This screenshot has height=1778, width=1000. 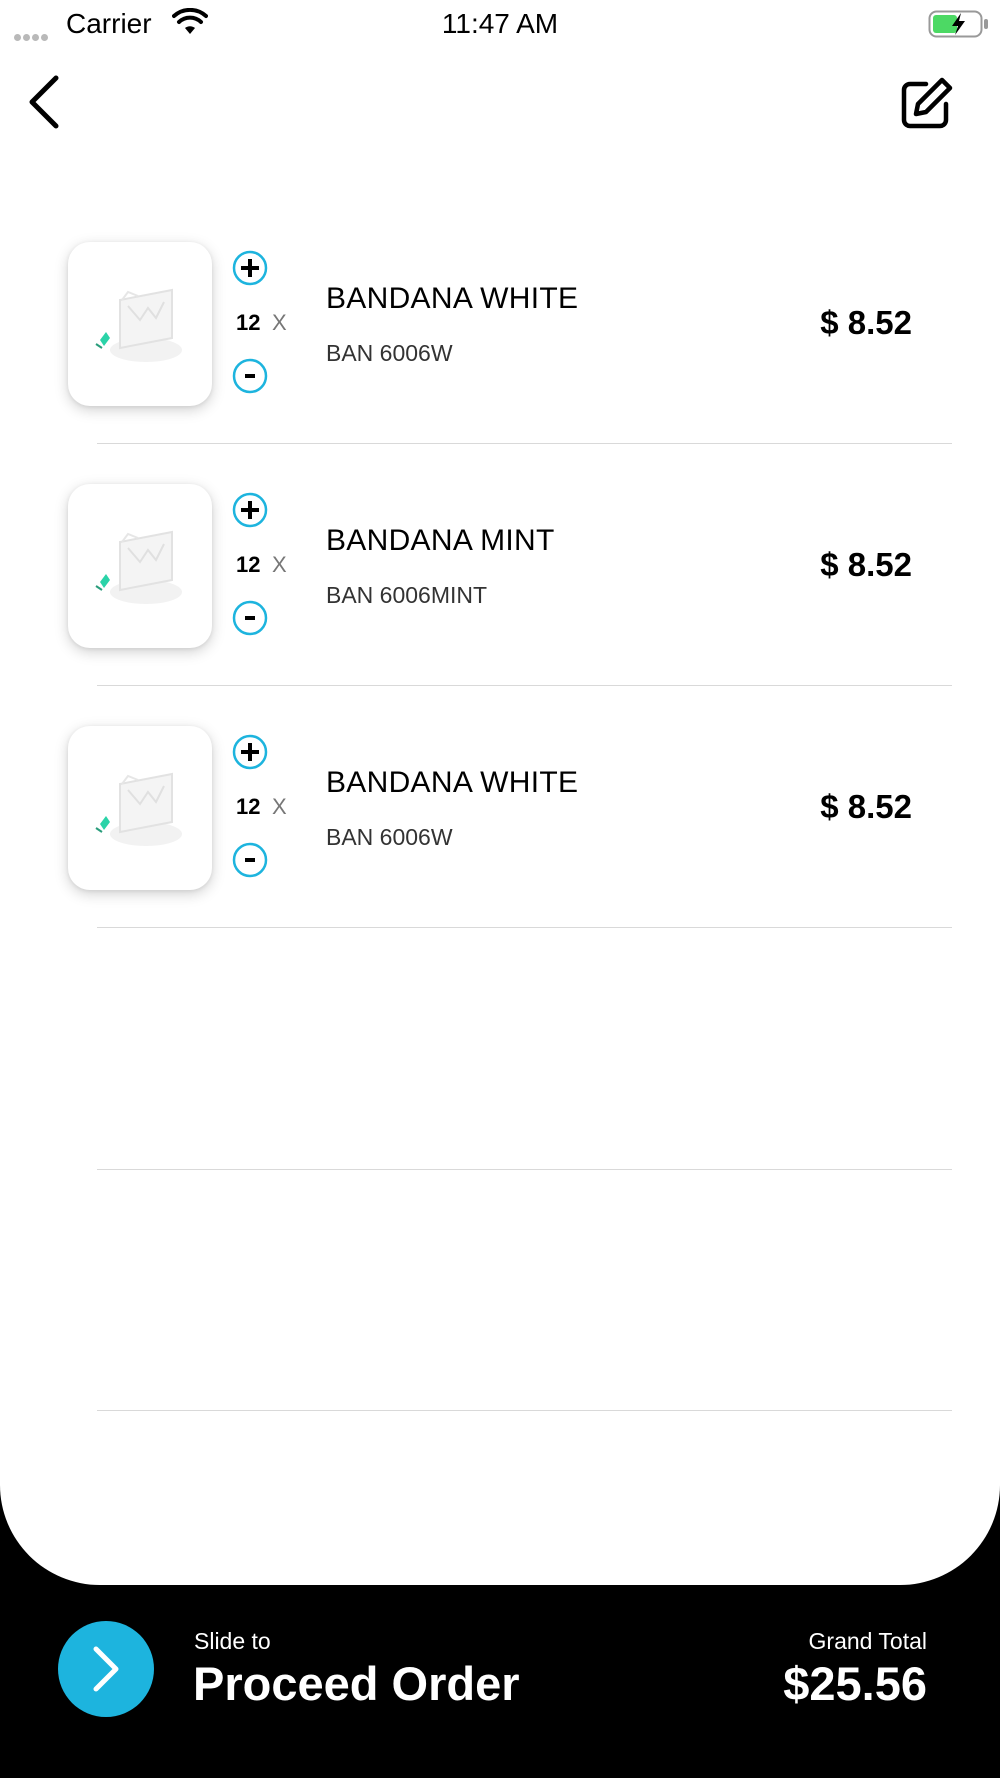 I want to click on chevron-left-icon, so click(x=44, y=102).